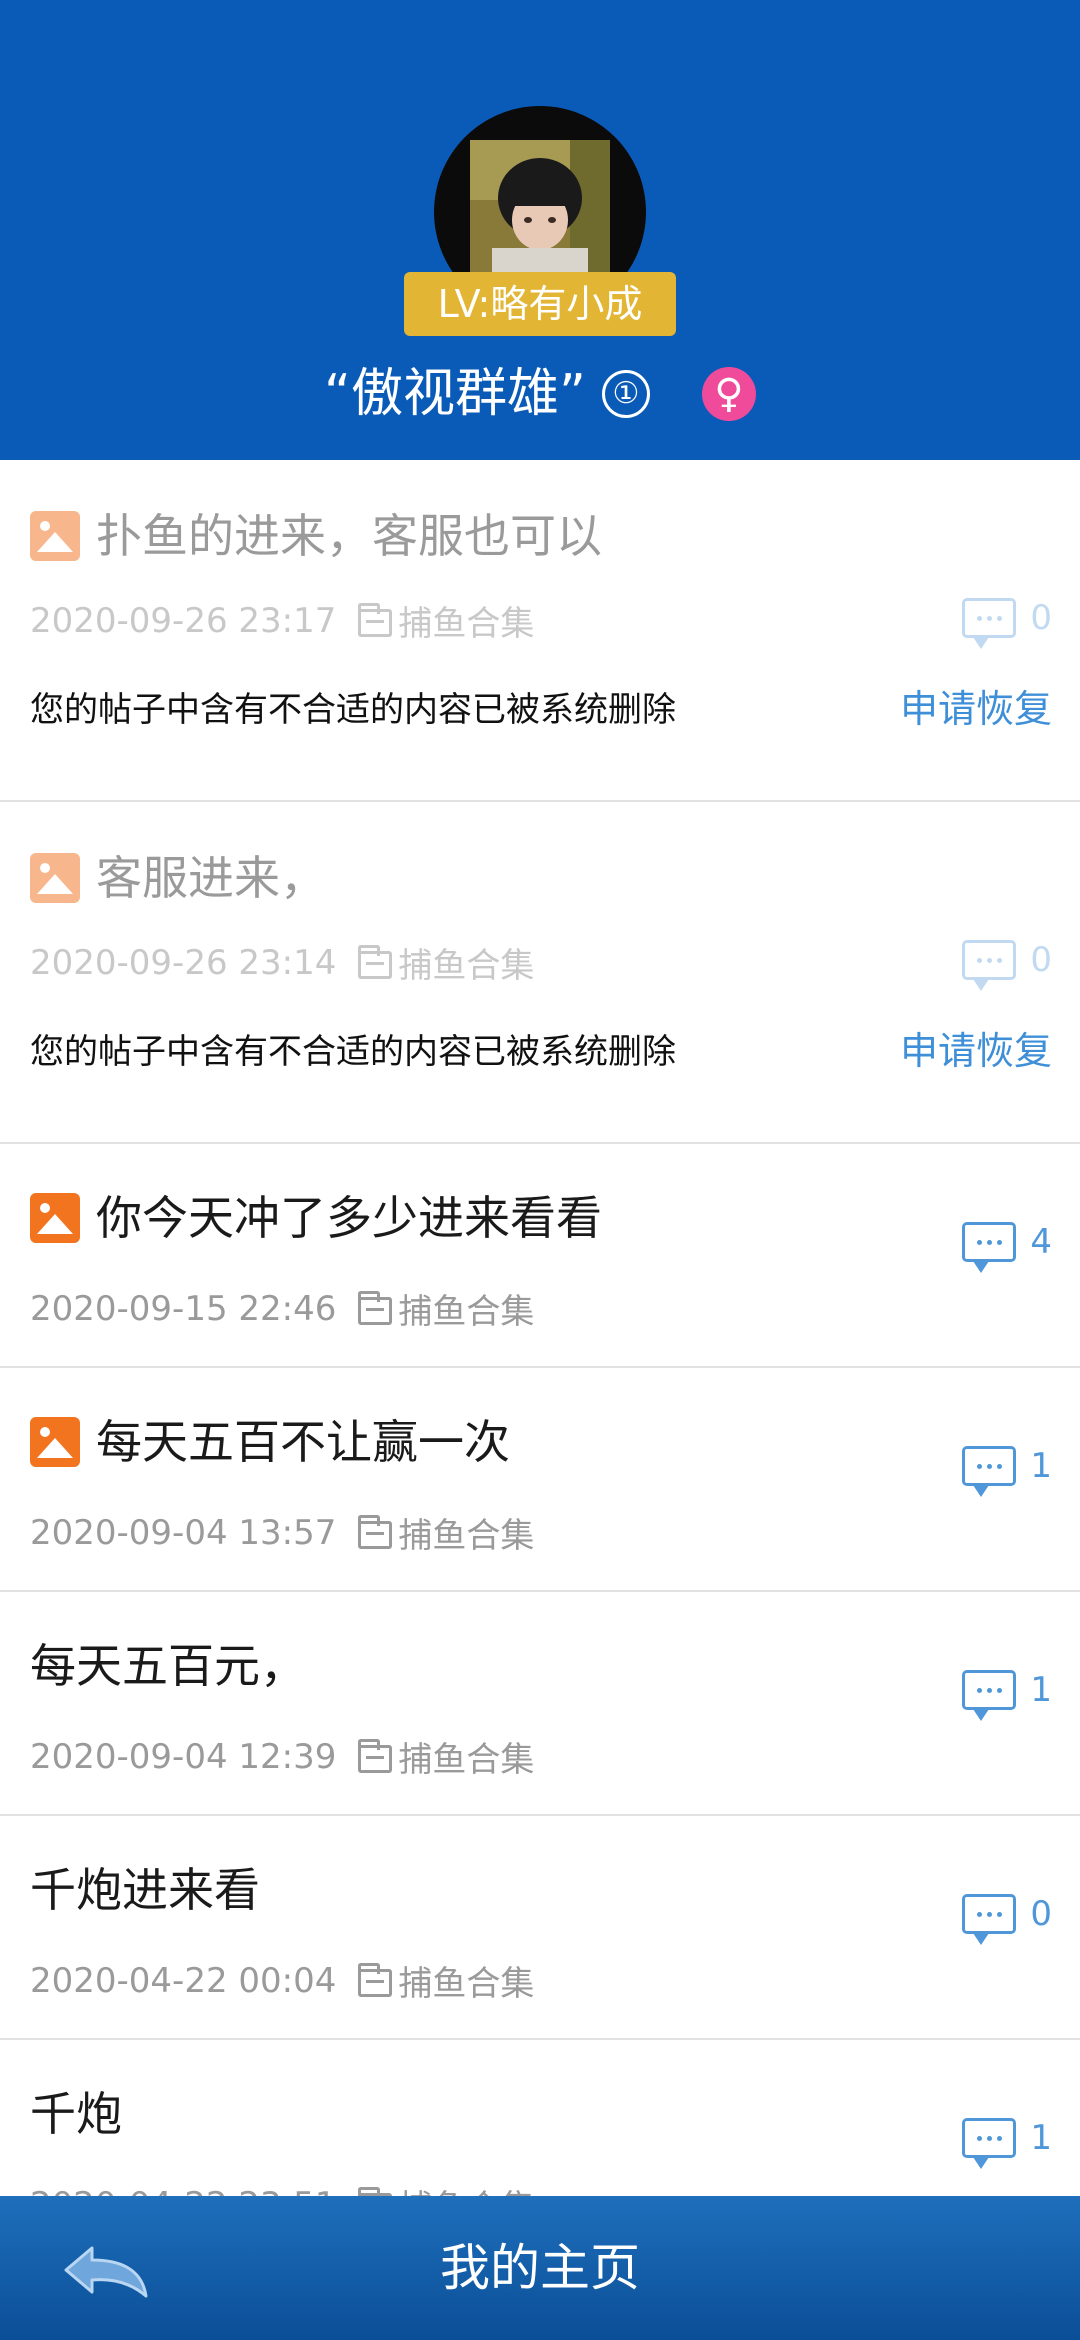  I want to click on post-meta: 2020-09-26 23:14 捕鱼合集, so click(282, 962).